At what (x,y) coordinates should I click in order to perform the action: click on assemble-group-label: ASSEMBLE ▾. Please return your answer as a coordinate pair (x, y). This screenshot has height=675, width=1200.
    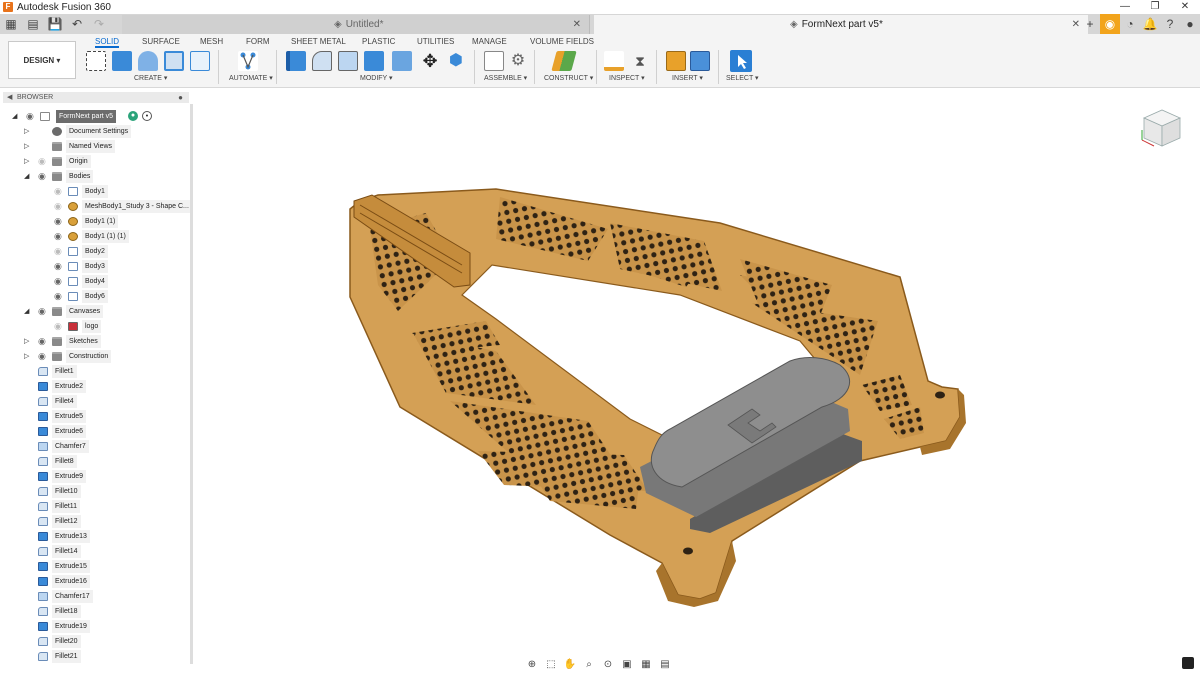
    Looking at the image, I should click on (505, 79).